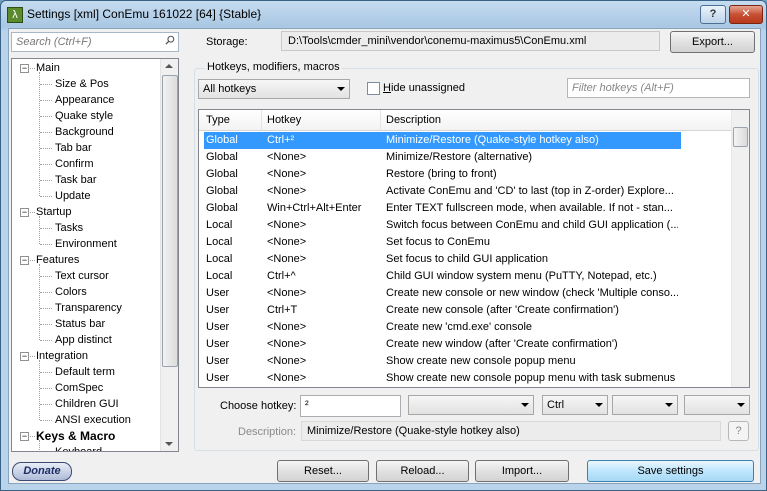  What do you see at coordinates (84, 116) in the screenshot?
I see `tree-item-label: Quake style` at bounding box center [84, 116].